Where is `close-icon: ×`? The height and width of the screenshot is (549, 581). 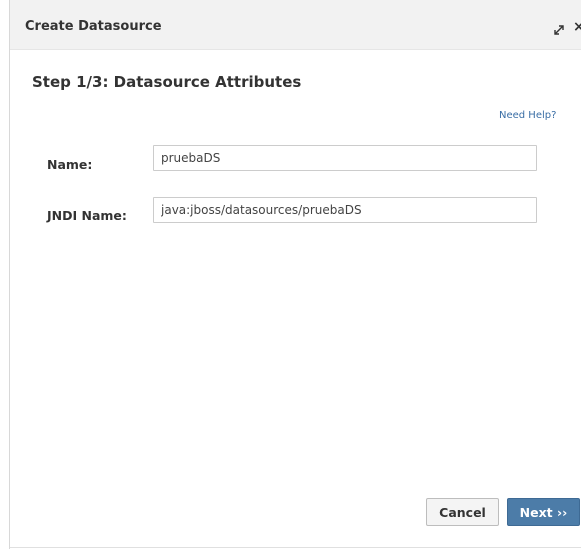
close-icon: × is located at coordinates (577, 27).